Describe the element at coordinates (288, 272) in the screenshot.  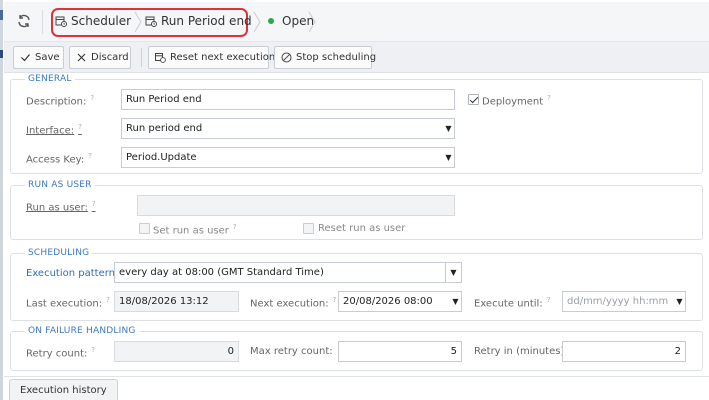
I see `execution-pattern-select: every day at 08:00 (GMT Standard Time) ▼` at that location.